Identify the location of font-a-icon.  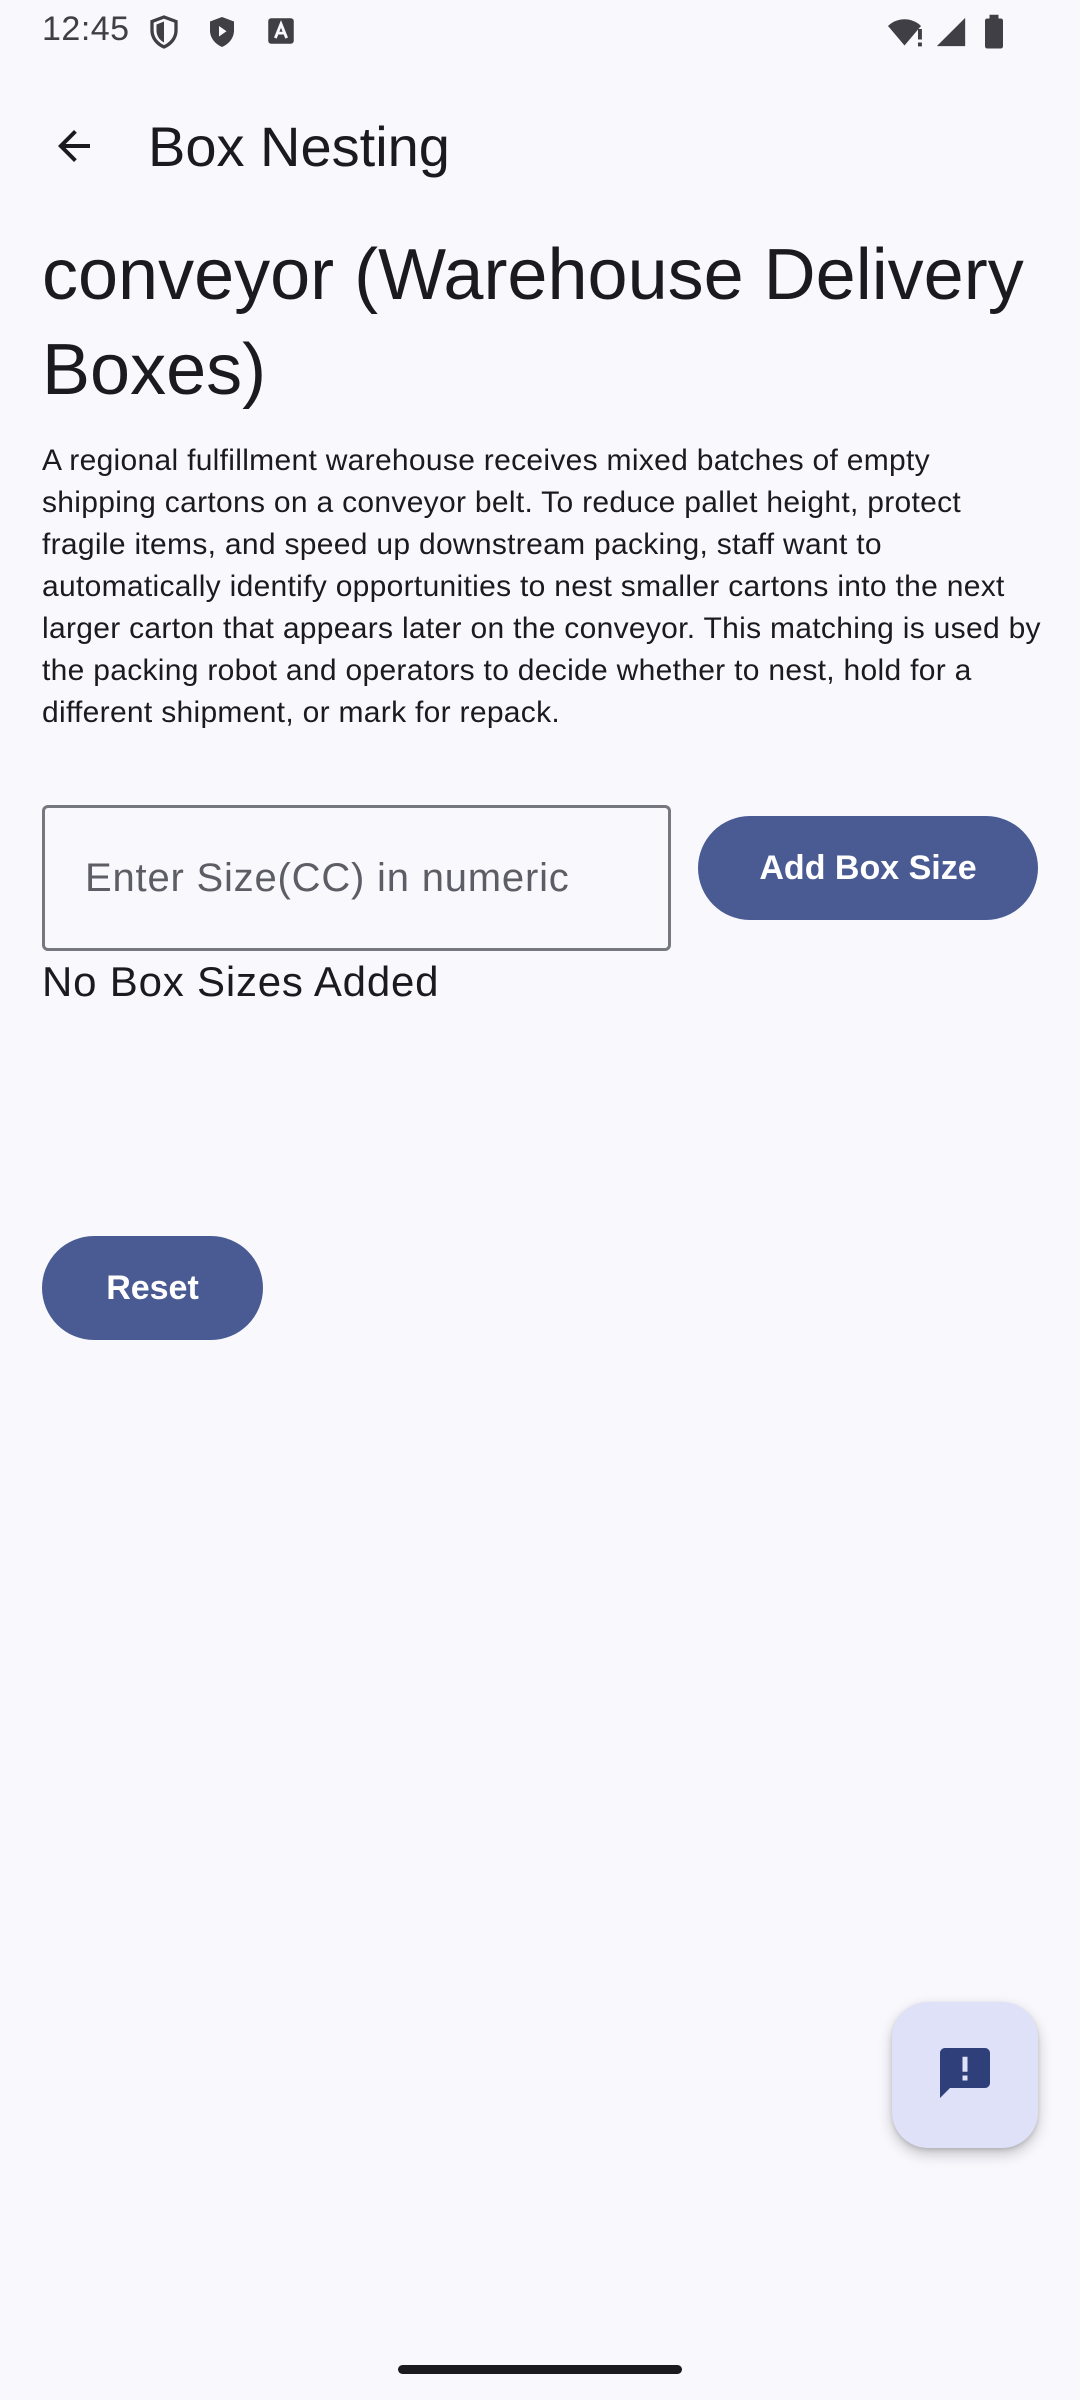
(281, 33).